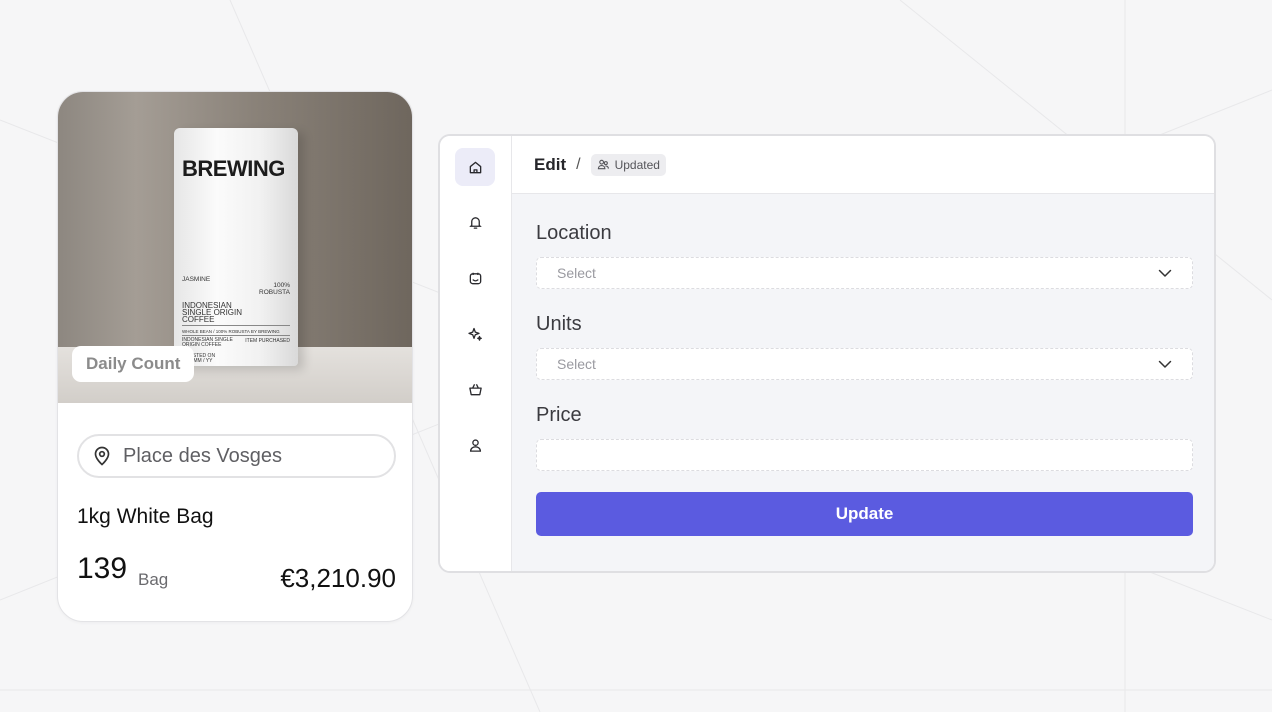 This screenshot has height=712, width=1272. What do you see at coordinates (476, 353) in the screenshot?
I see `sidebar` at bounding box center [476, 353].